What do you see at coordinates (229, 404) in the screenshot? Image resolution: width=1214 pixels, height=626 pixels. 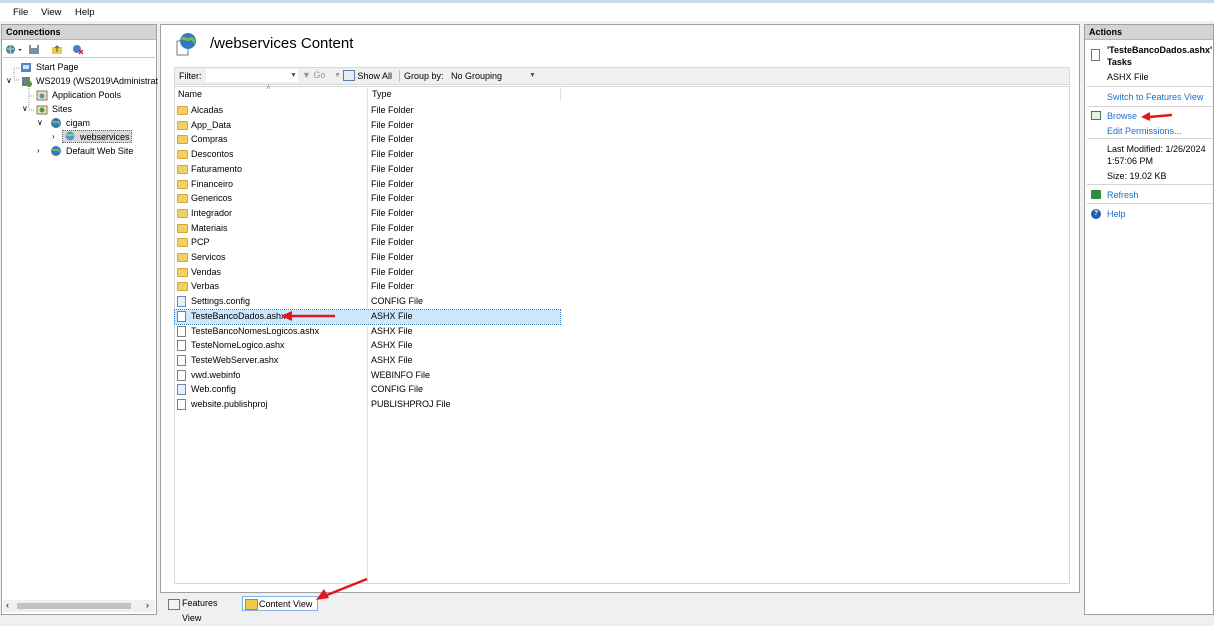 I see `row-name: website.publishproj` at bounding box center [229, 404].